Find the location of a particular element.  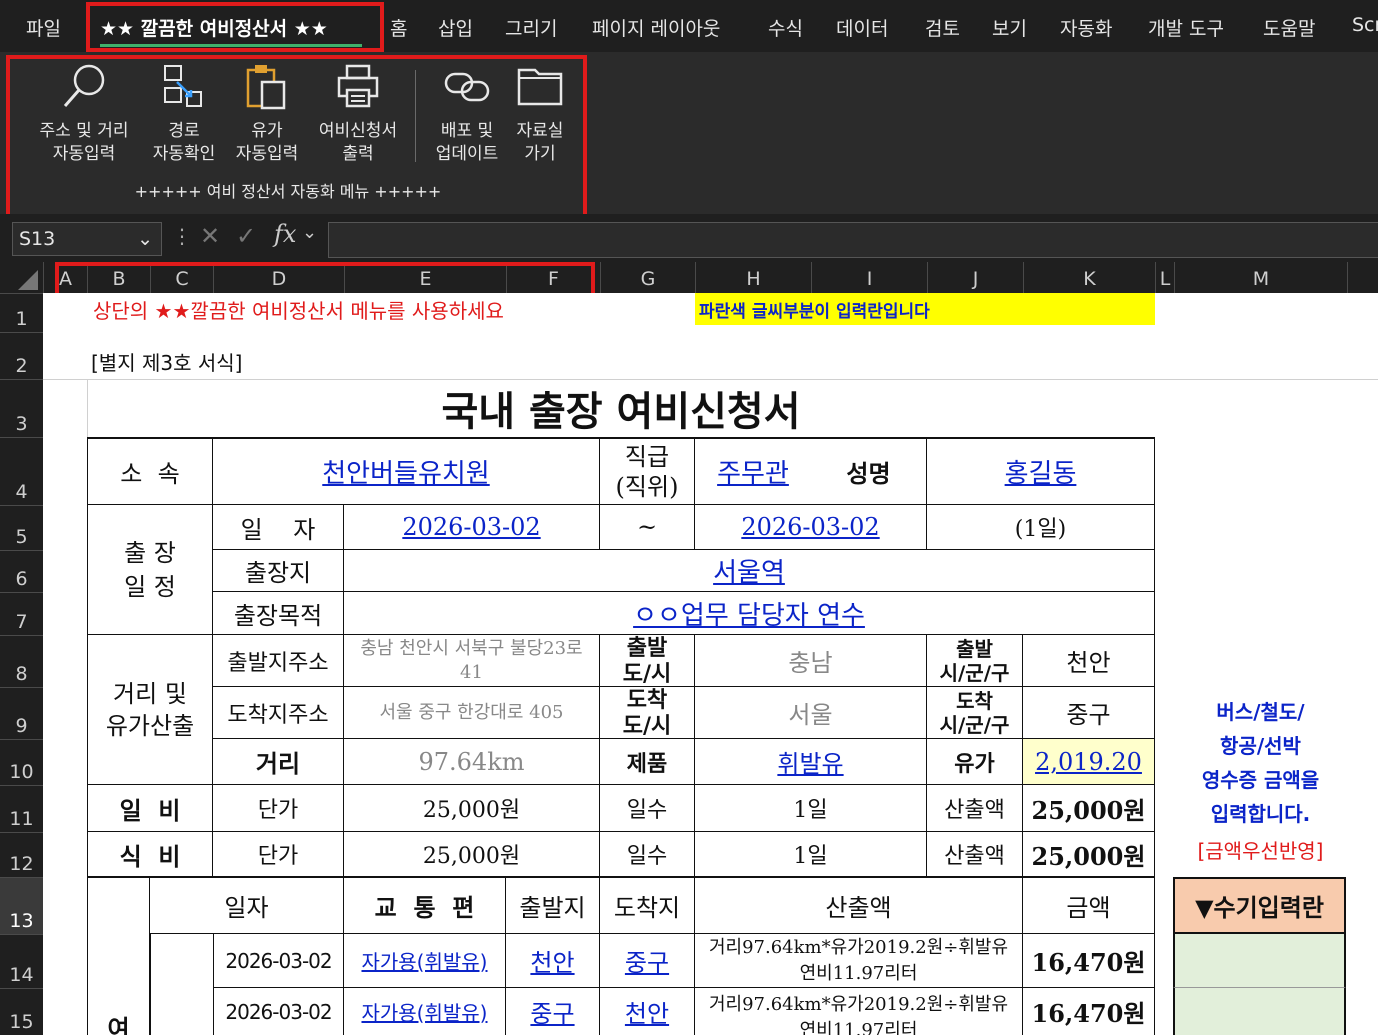

date-tilde: ~ is located at coordinates (647, 527).